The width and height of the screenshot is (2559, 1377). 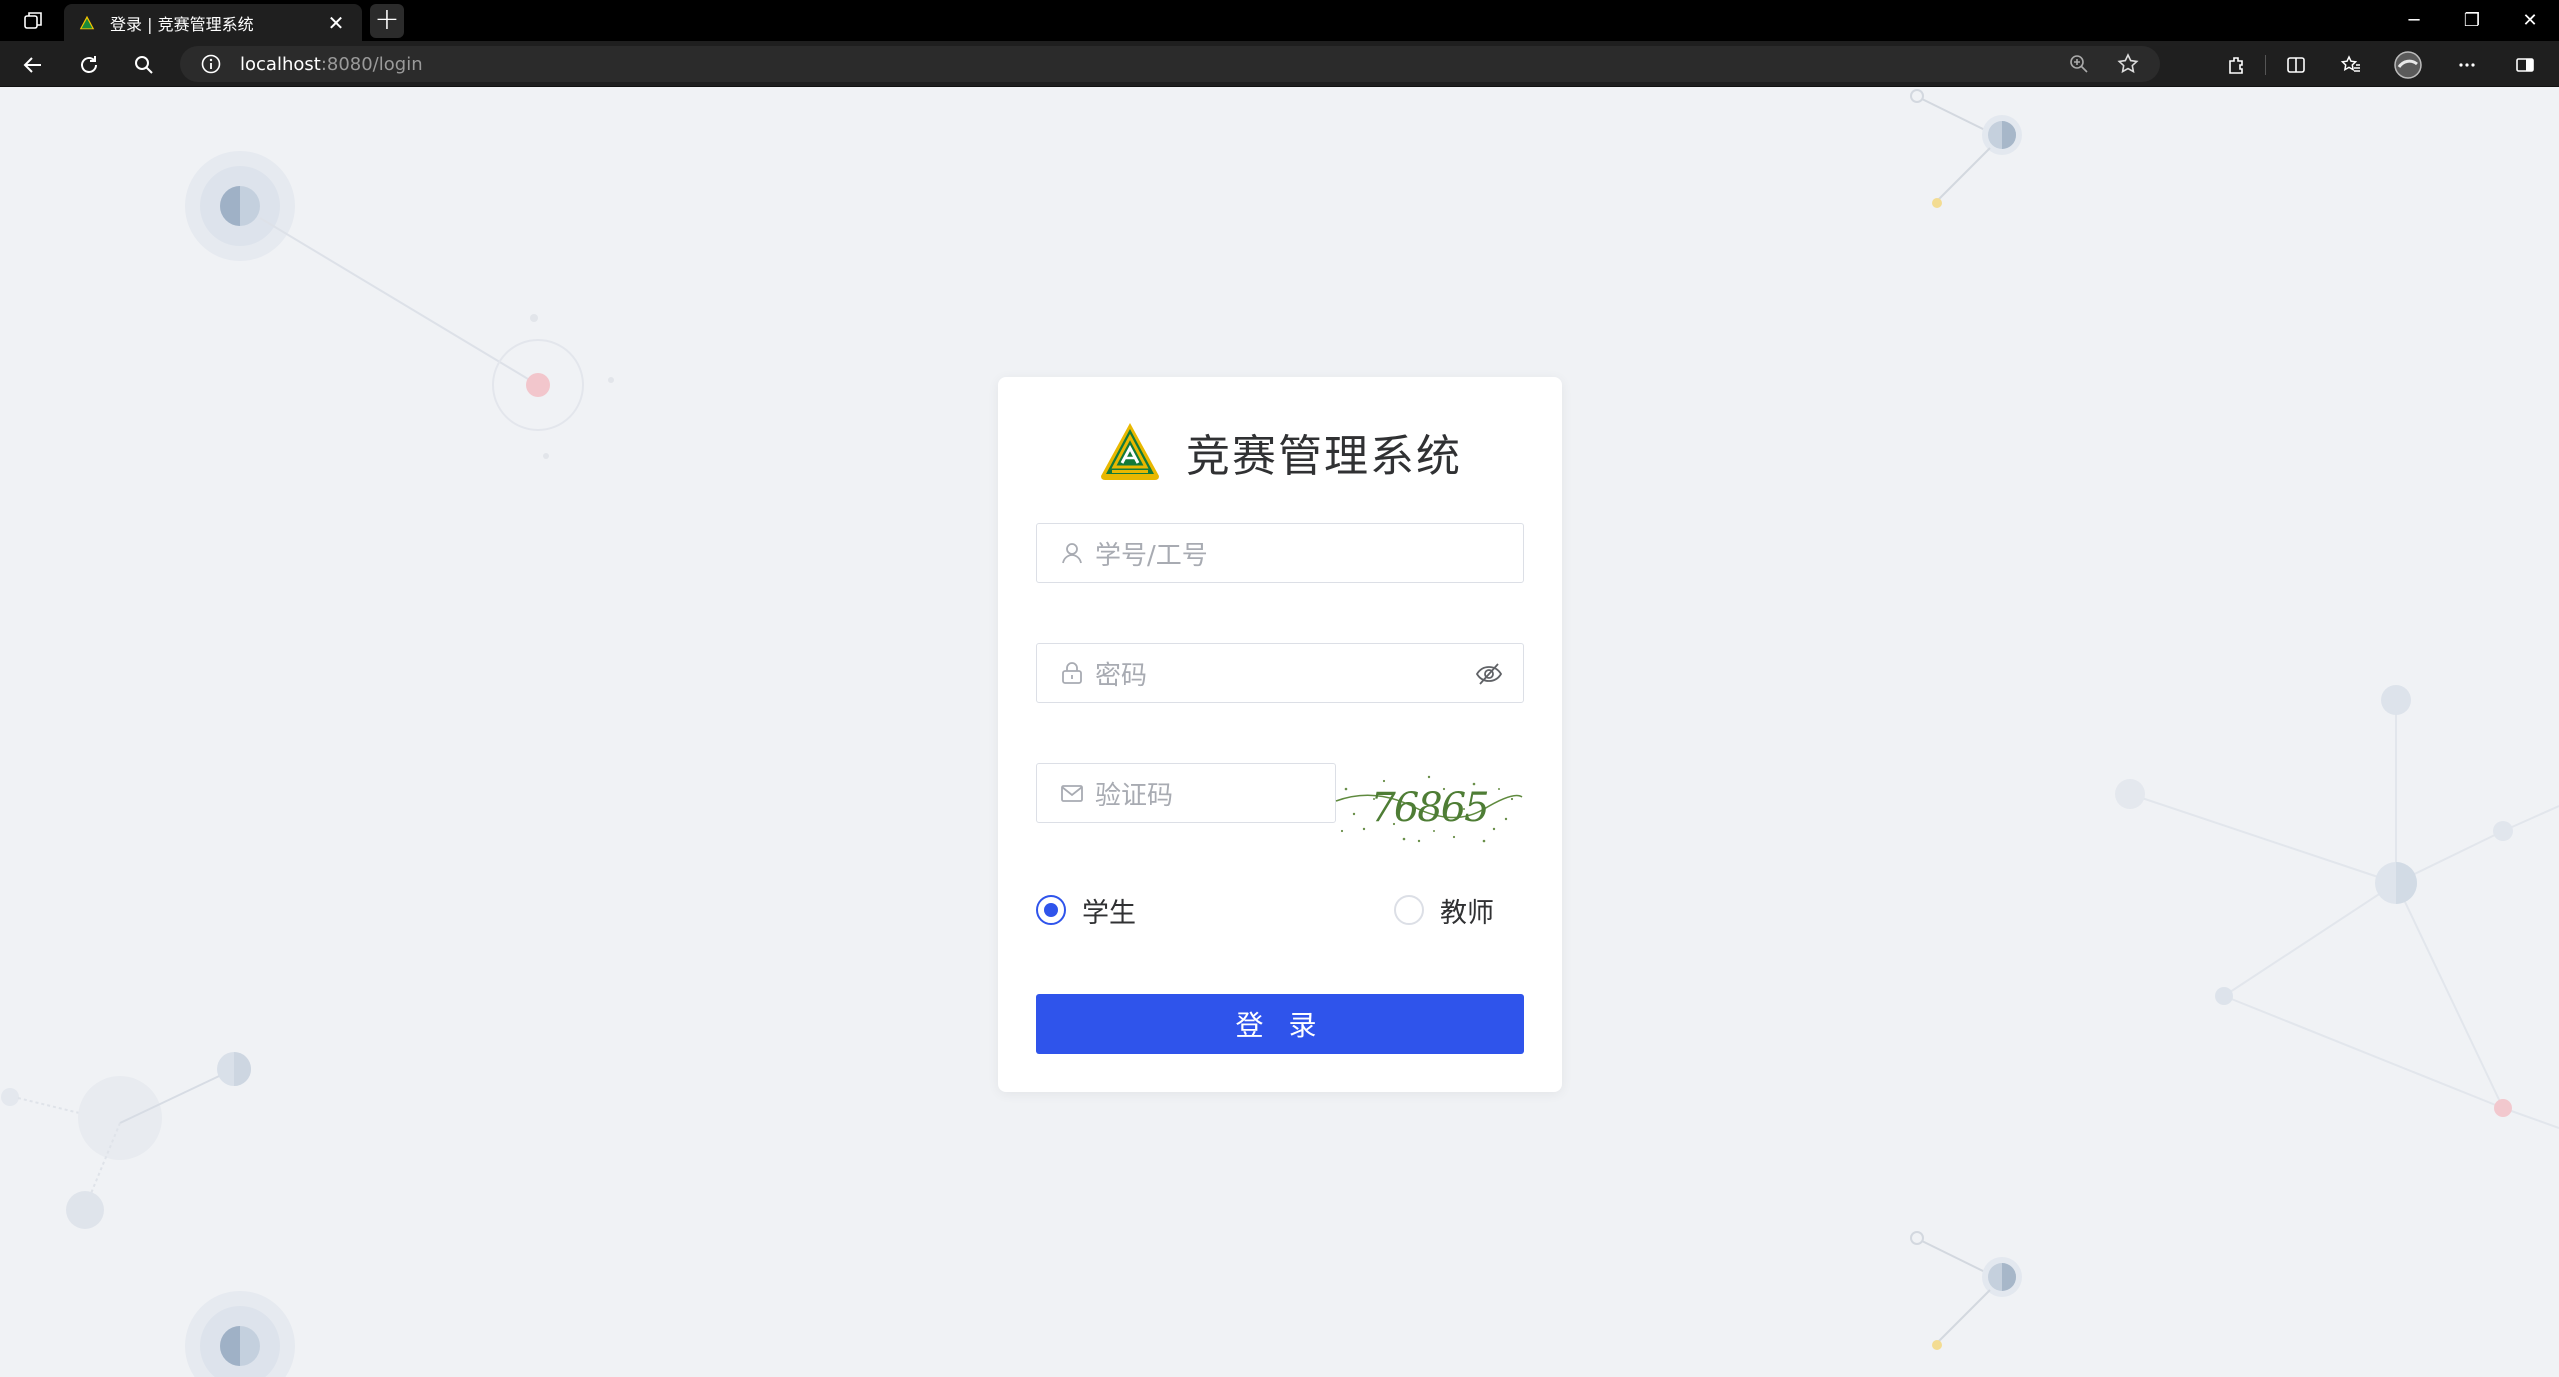 I want to click on captcha-placeholder: 验证码, so click(x=1134, y=795).